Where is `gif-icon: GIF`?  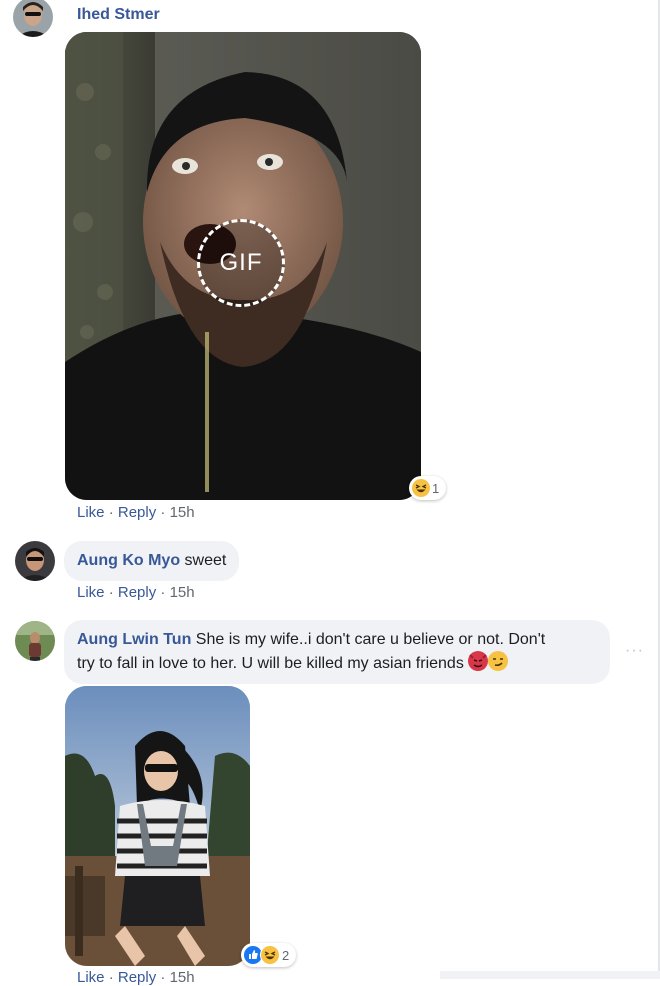
gif-icon: GIF is located at coordinates (241, 262).